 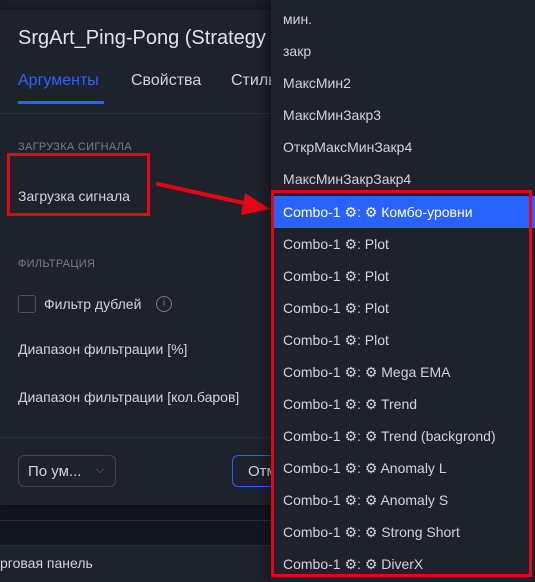 What do you see at coordinates (142, 38) in the screenshot?
I see `dialog-title: SrgArt_Ping-Pong (Strategy` at bounding box center [142, 38].